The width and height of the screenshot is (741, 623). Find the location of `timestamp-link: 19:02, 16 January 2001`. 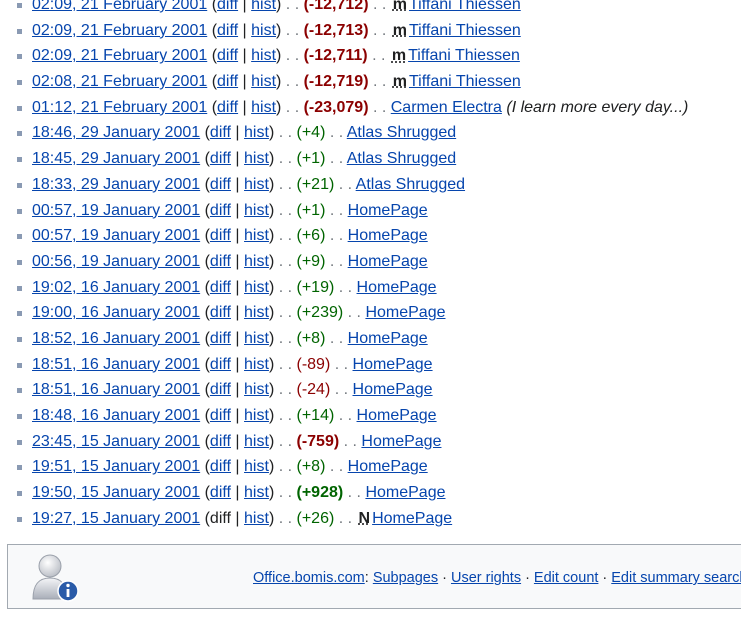

timestamp-link: 19:02, 16 January 2001 is located at coordinates (116, 287).